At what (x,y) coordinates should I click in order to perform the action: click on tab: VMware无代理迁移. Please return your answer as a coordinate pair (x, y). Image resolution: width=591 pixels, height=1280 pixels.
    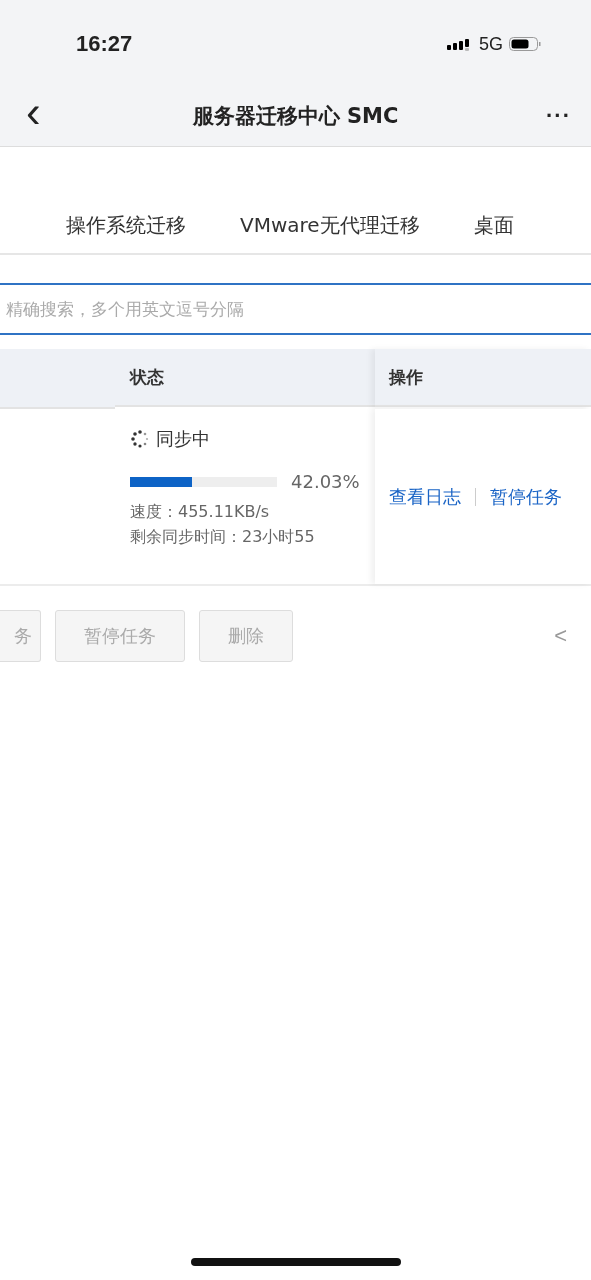
    Looking at the image, I should click on (330, 227).